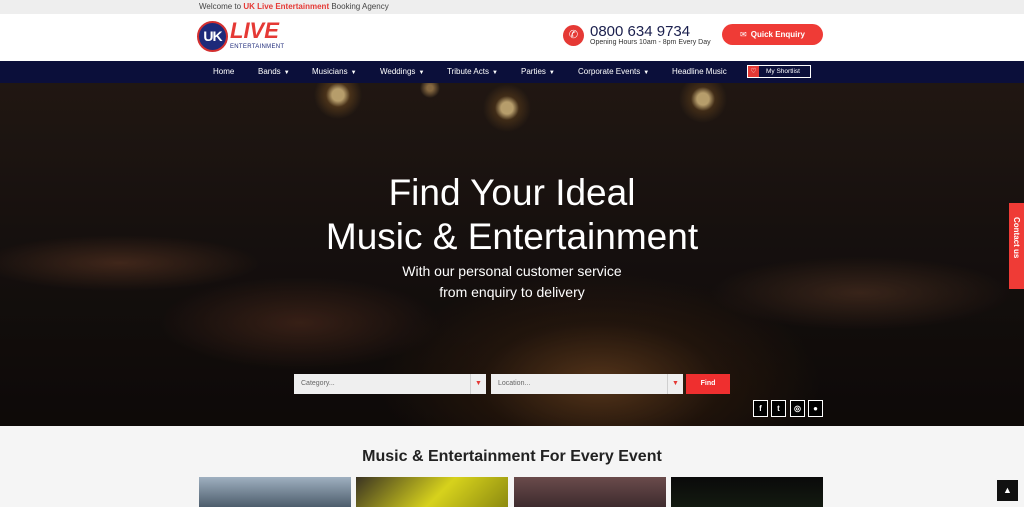  What do you see at coordinates (257, 47) in the screenshot?
I see `logo-tagline: ENTERTAINMENT` at bounding box center [257, 47].